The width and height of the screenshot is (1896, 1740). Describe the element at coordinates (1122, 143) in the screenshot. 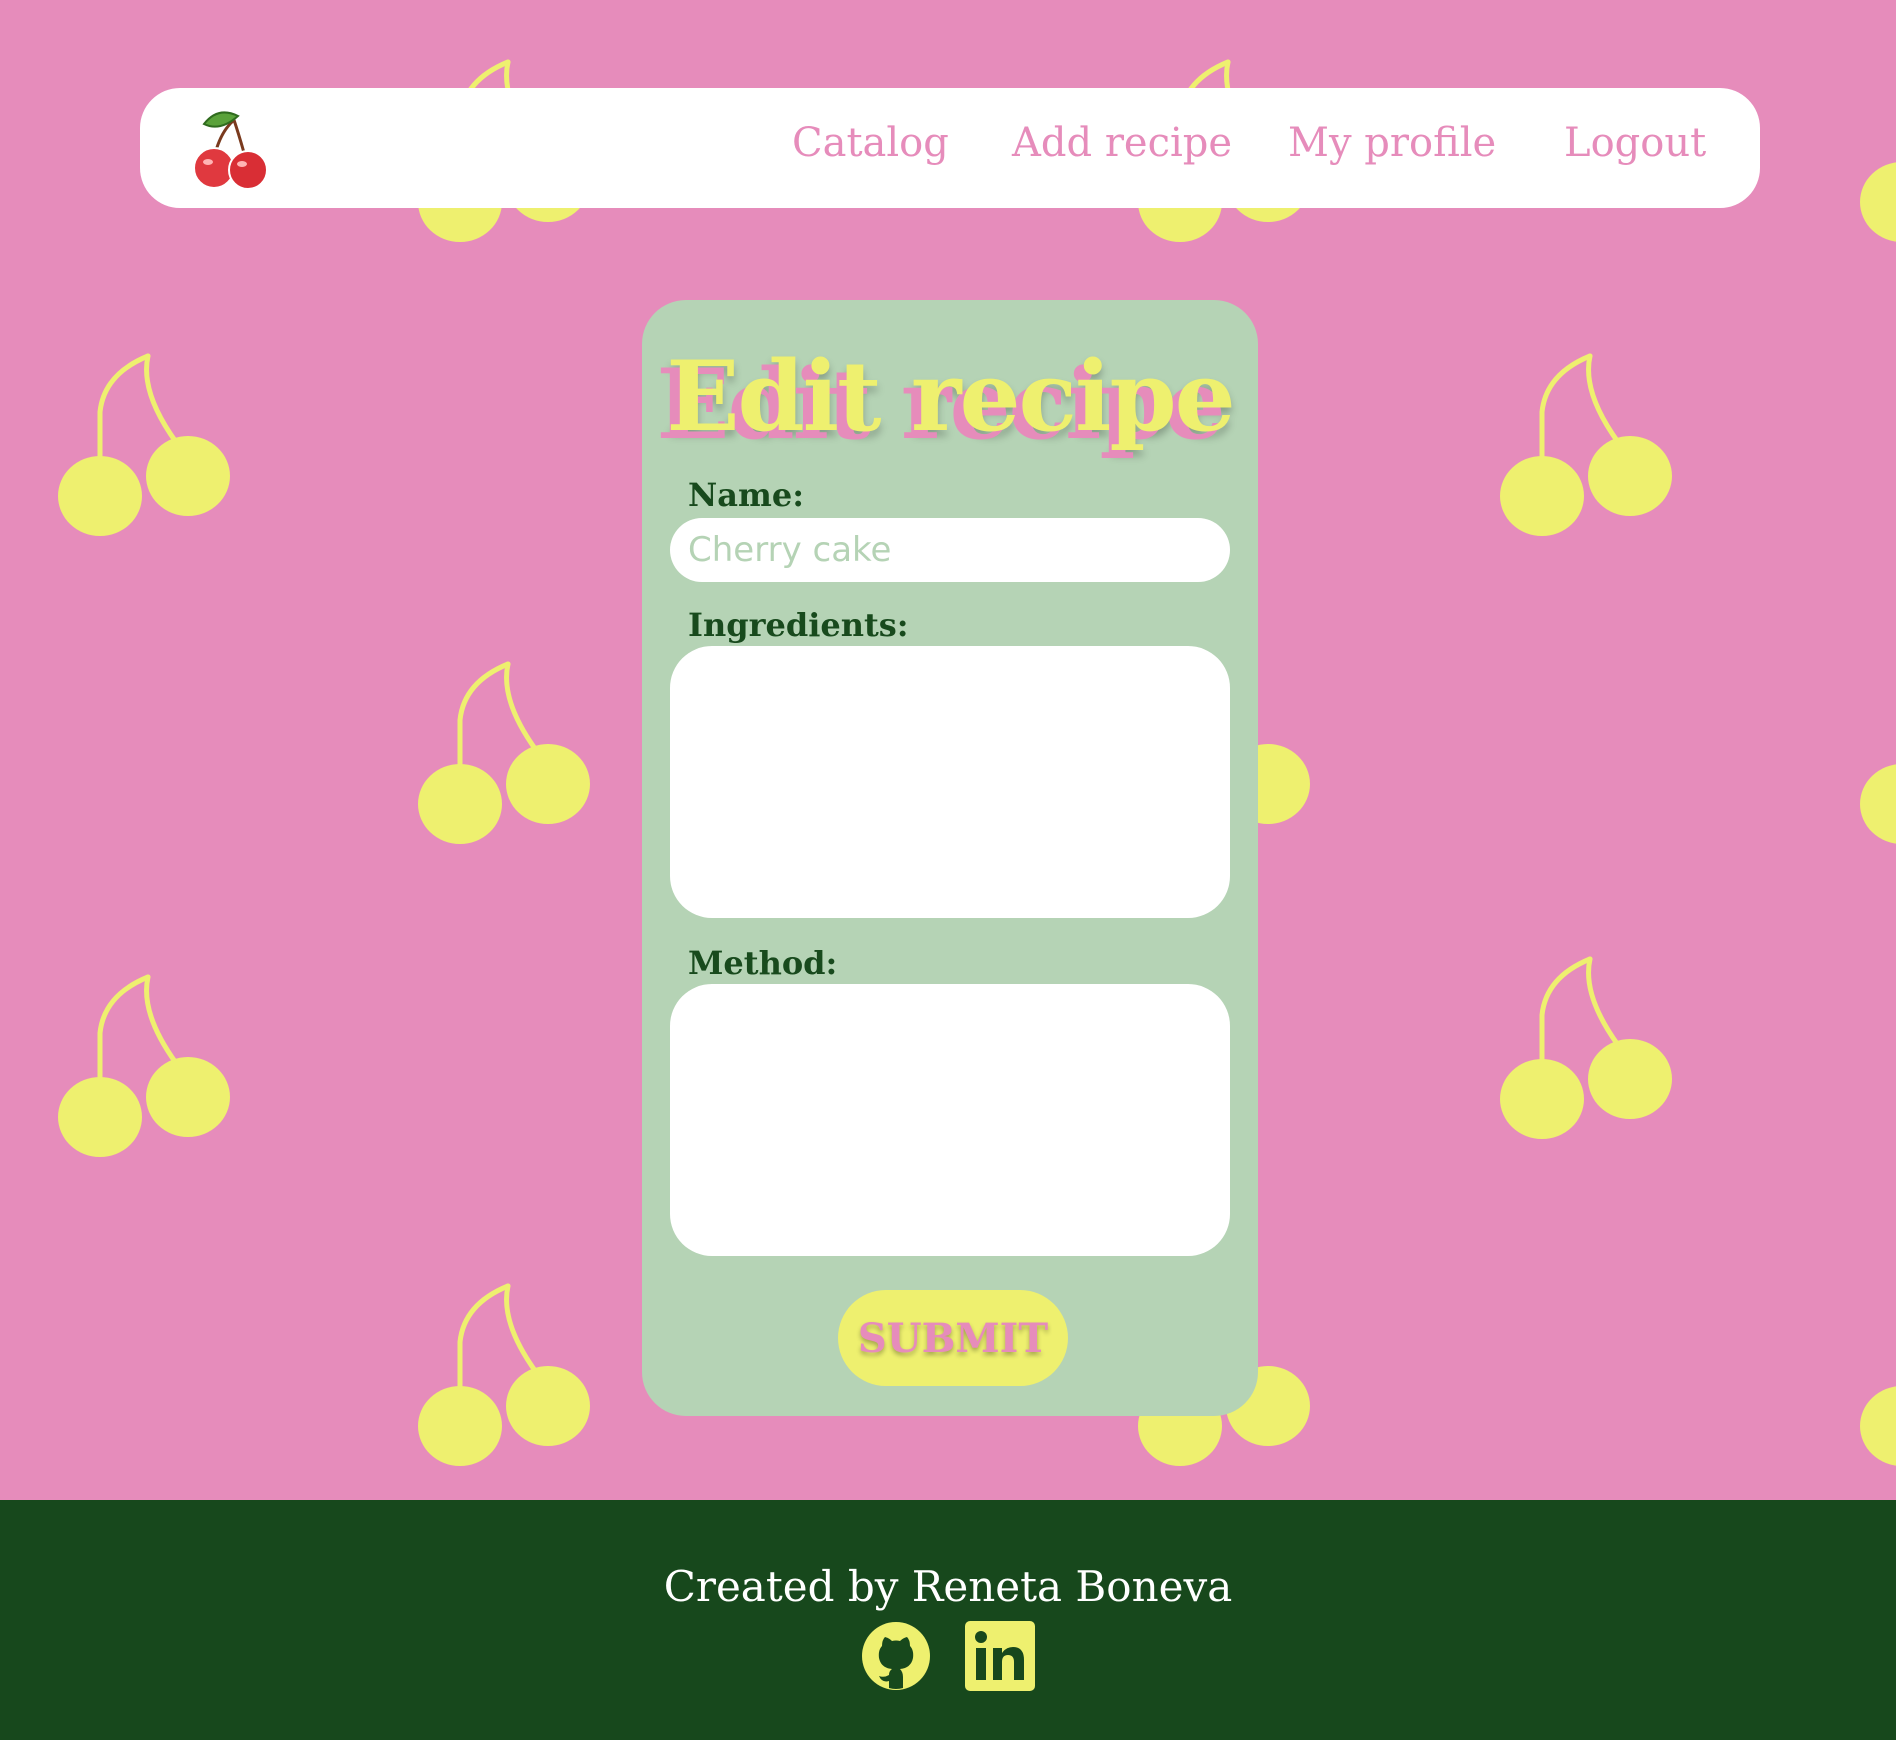

I see `nav-add-recipe-link: Add recipe` at that location.